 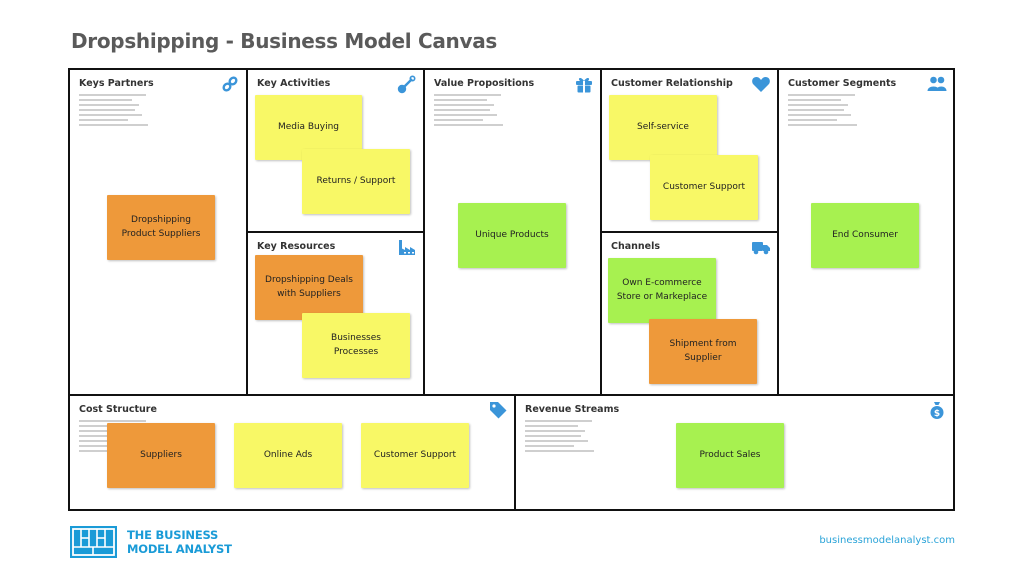 I want to click on sticky-note: Online Ads, so click(x=288, y=455).